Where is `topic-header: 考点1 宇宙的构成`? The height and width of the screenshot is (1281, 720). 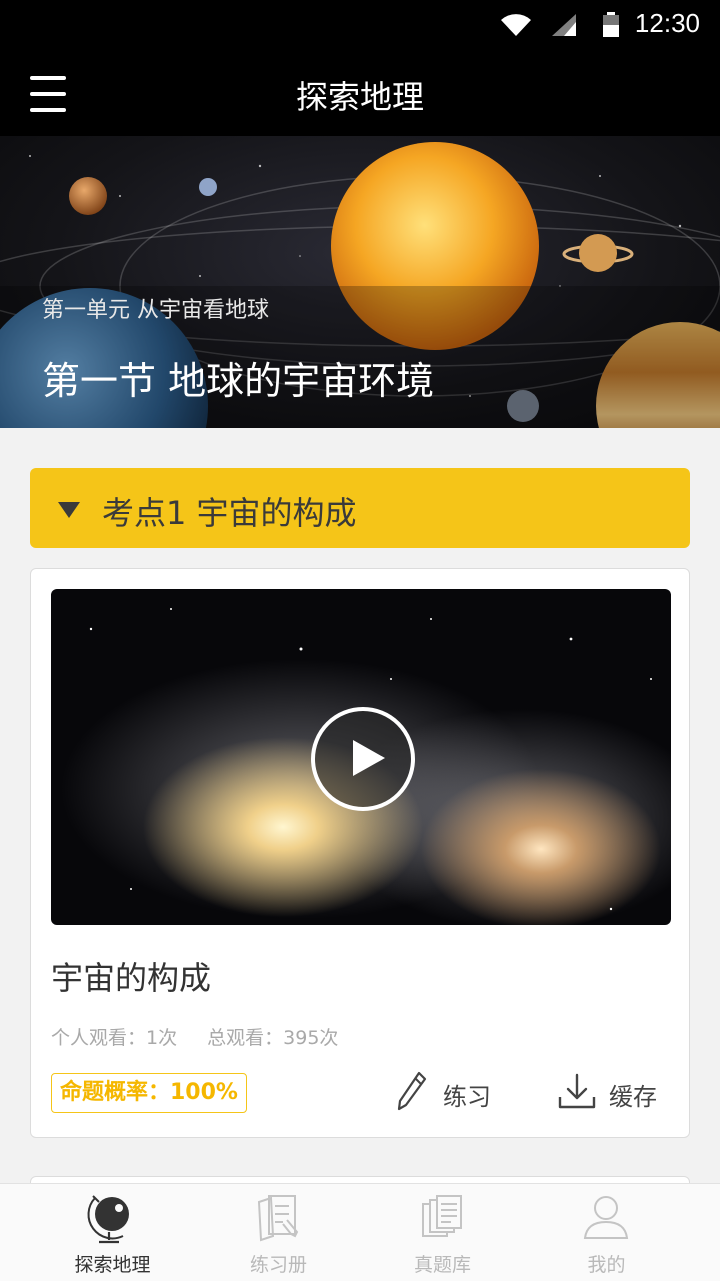
topic-header: 考点1 宇宙的构成 is located at coordinates (360, 508).